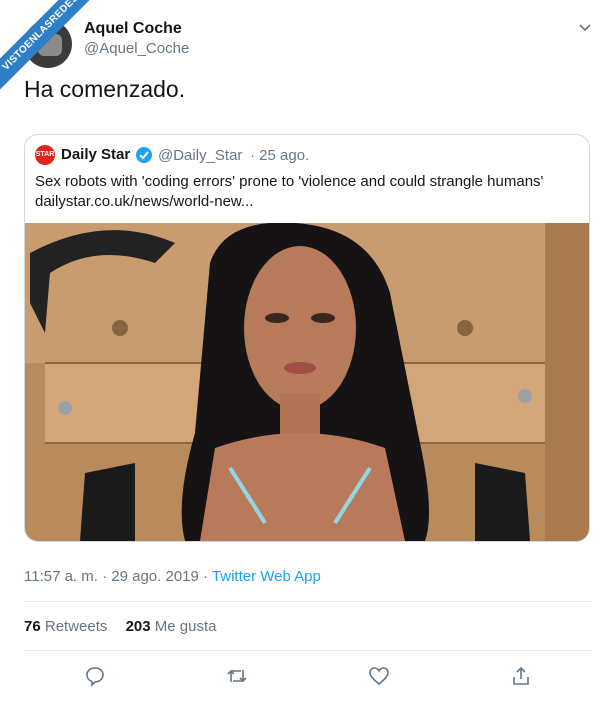  Describe the element at coordinates (521, 676) in the screenshot. I see `share-icon` at that location.